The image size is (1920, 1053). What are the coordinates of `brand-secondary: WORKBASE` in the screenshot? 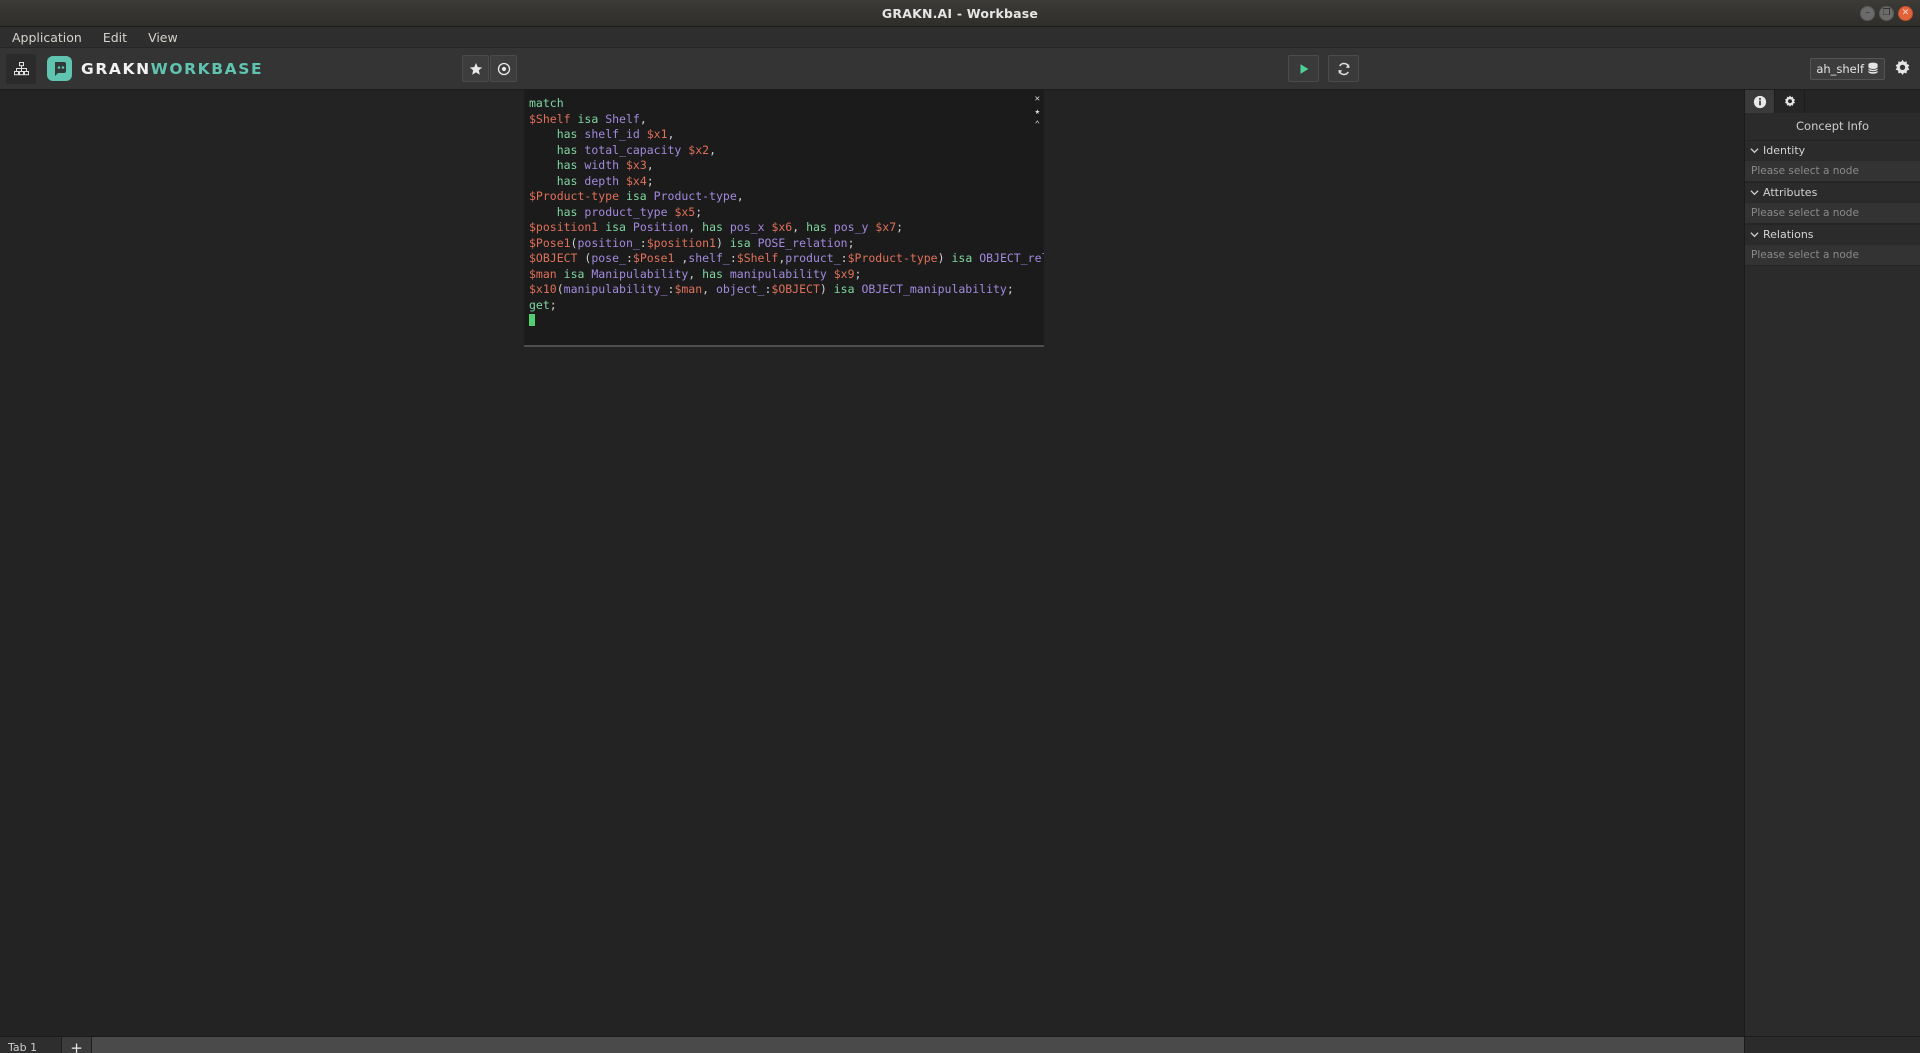 It's located at (207, 68).